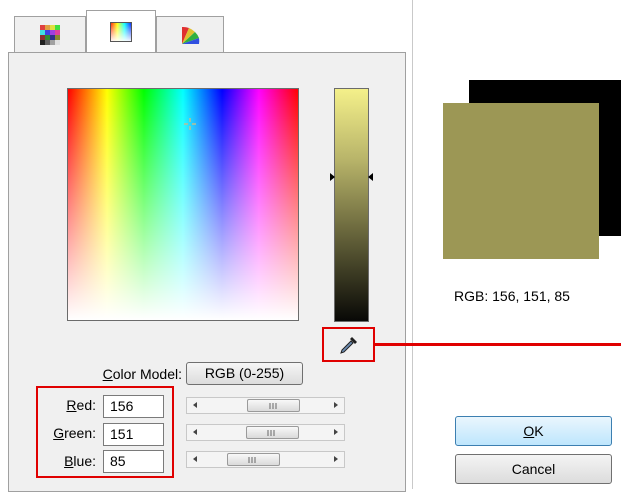  I want to click on blue-scroll-thumb, so click(253, 459).